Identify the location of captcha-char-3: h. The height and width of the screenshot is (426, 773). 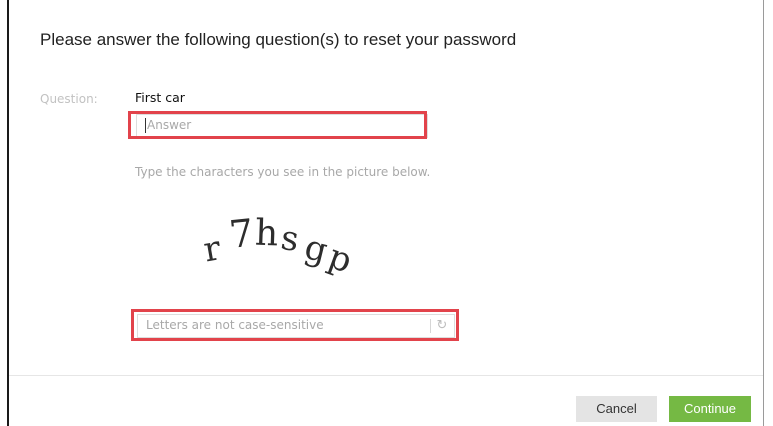
(266, 234).